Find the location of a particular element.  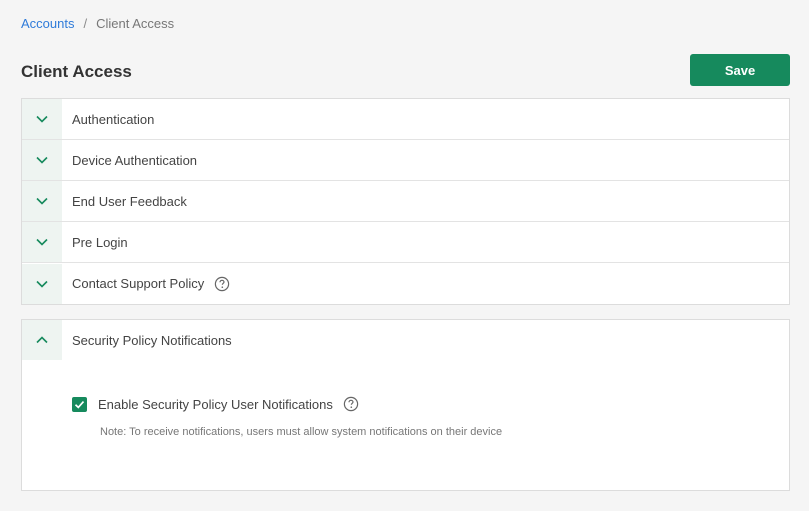

check-icon is located at coordinates (79, 404).